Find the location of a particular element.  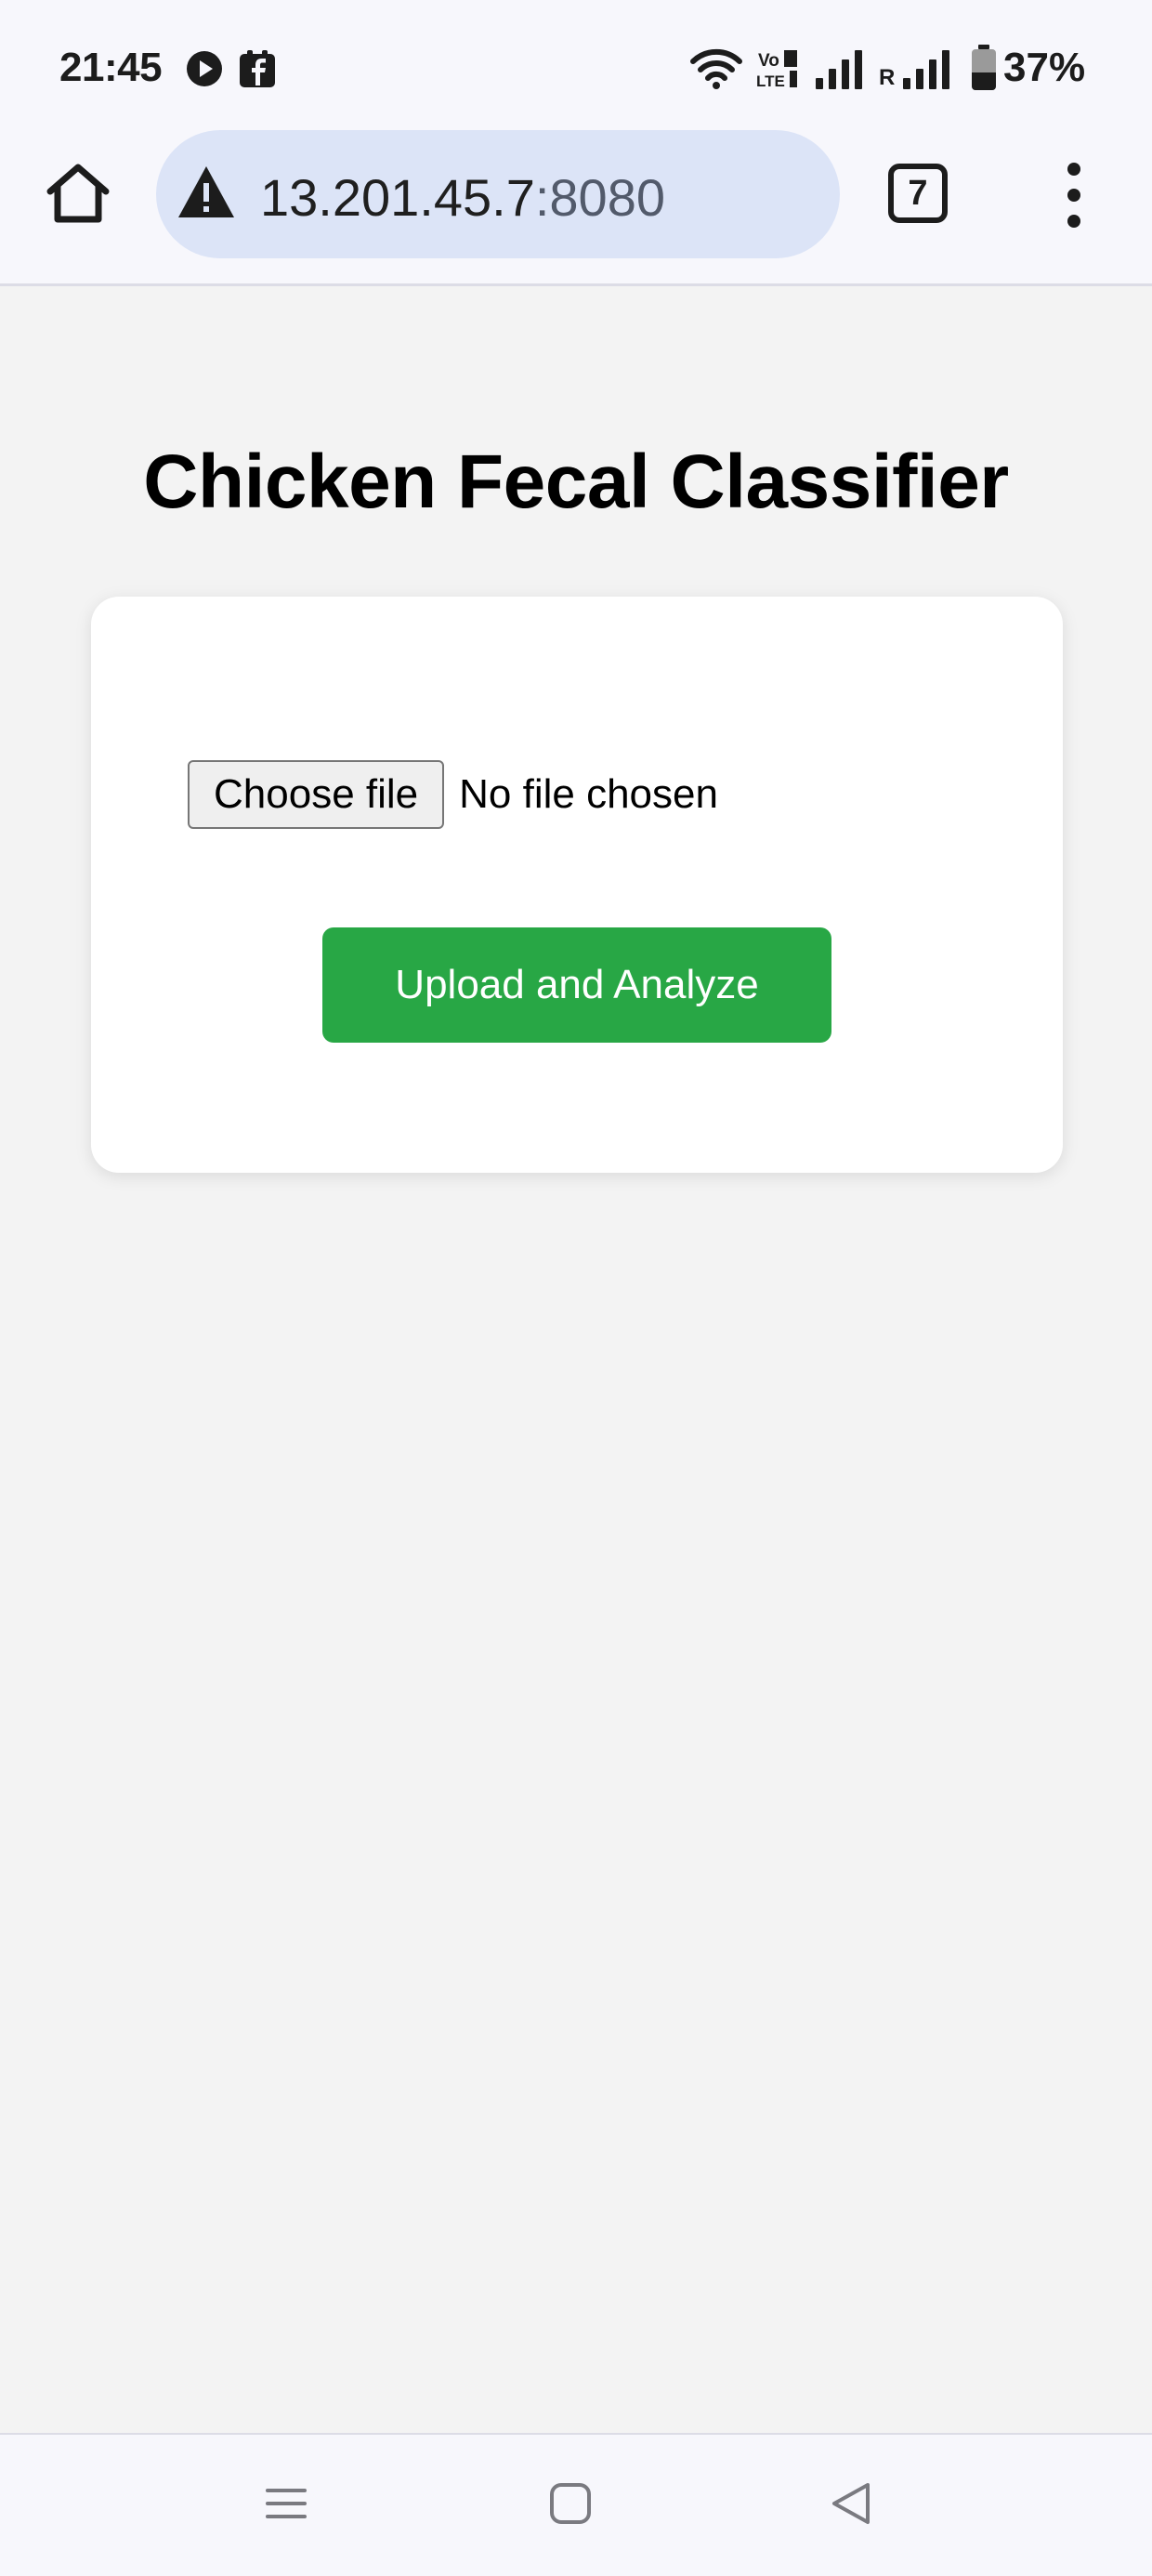

browser-toolbar: 13.201.45.7:8080 7 is located at coordinates (576, 208).